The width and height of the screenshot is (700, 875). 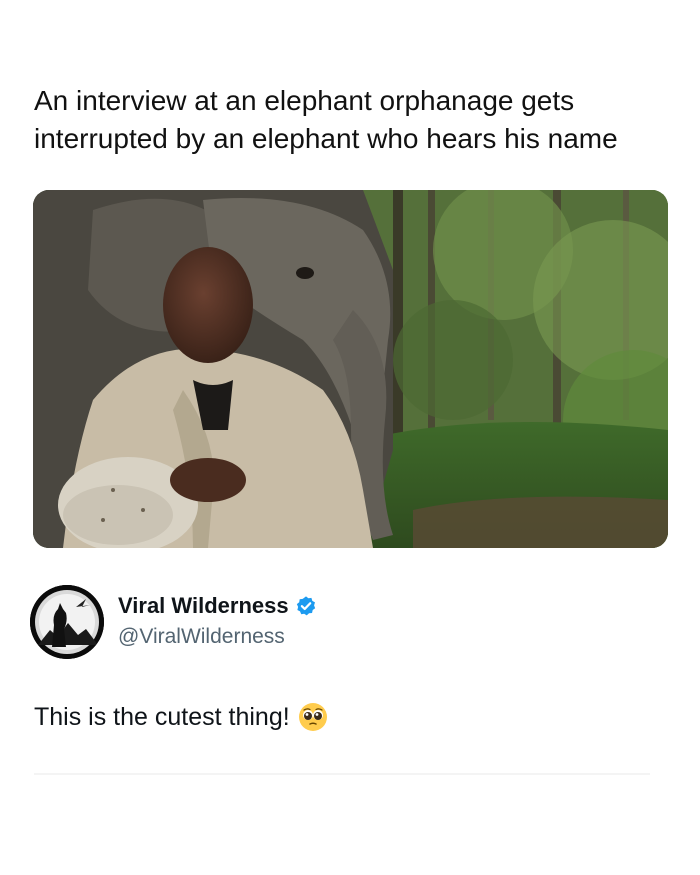 I want to click on divider, so click(x=342, y=774).